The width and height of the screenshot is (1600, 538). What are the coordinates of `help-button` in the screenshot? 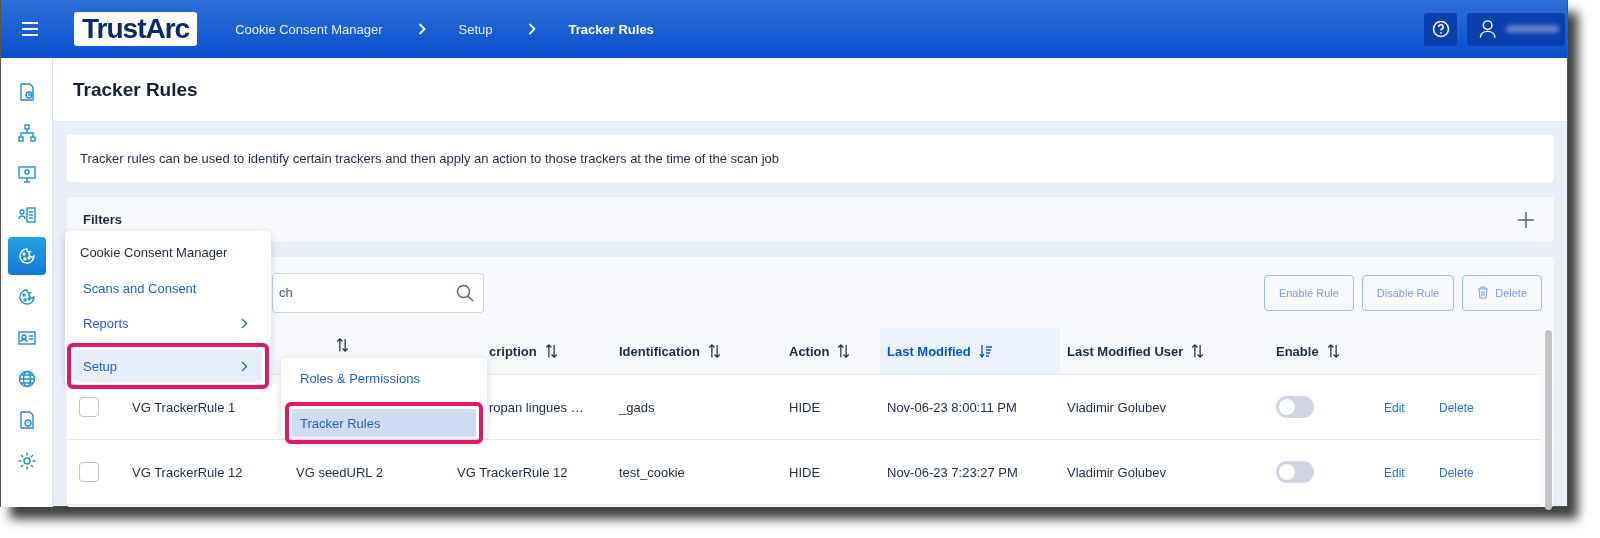 It's located at (1440, 29).